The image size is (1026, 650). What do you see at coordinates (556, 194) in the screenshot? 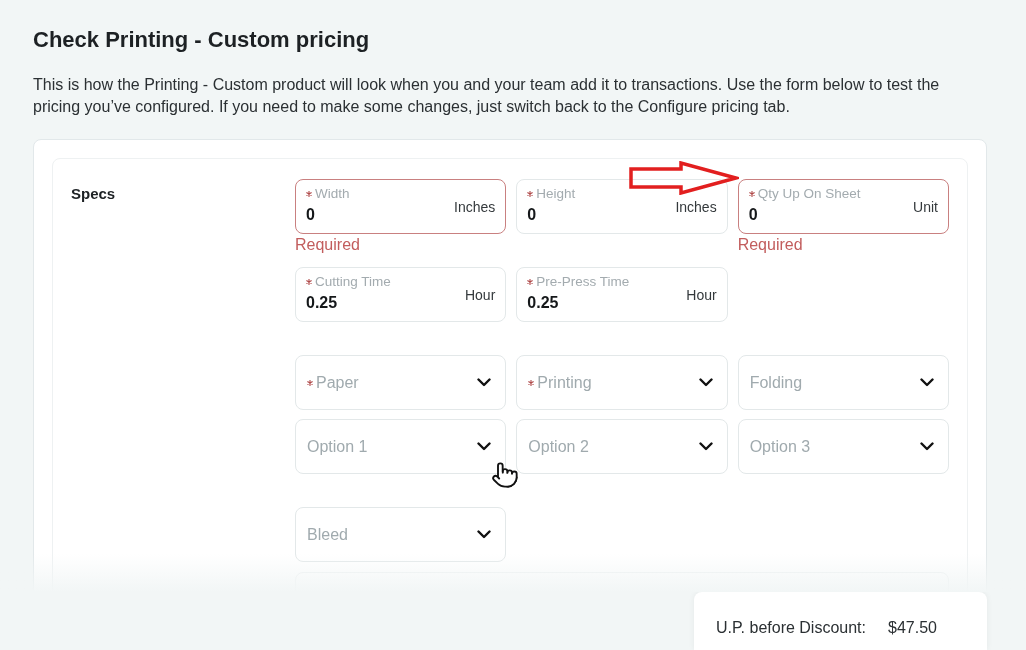
I see `field-label: Height` at bounding box center [556, 194].